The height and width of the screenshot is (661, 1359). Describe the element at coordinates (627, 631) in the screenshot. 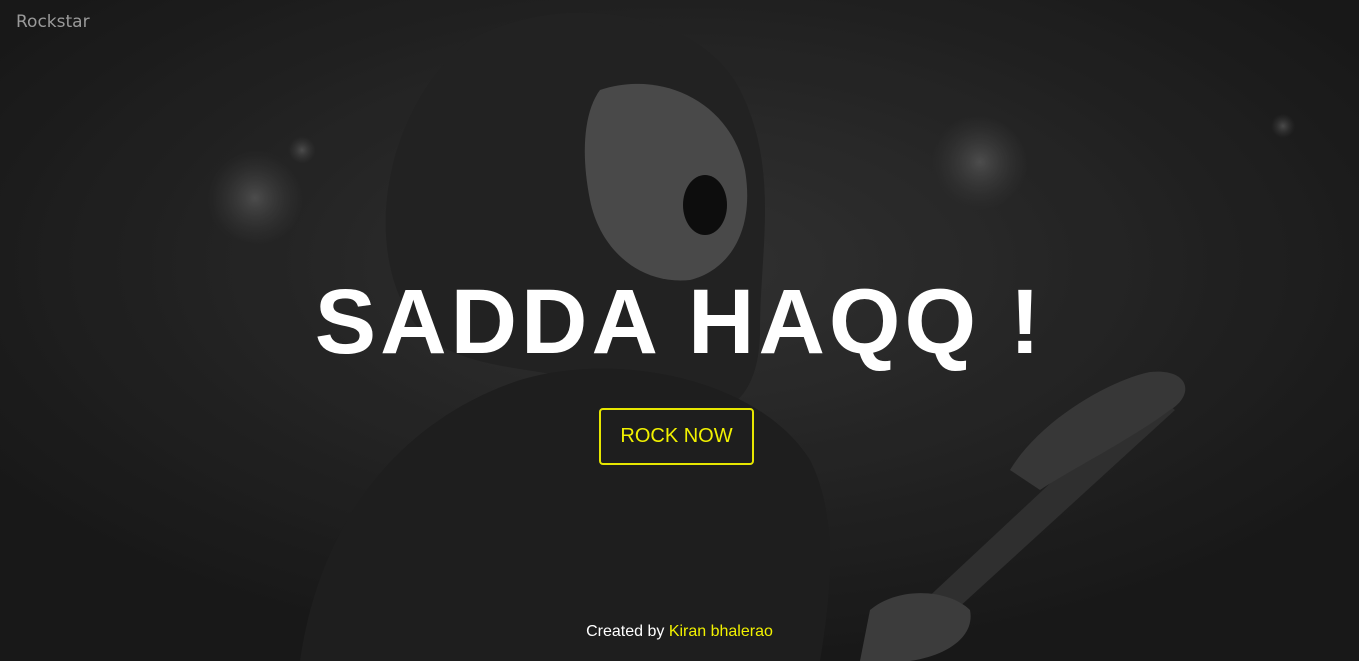

I see `footer-prefix: Created by` at that location.